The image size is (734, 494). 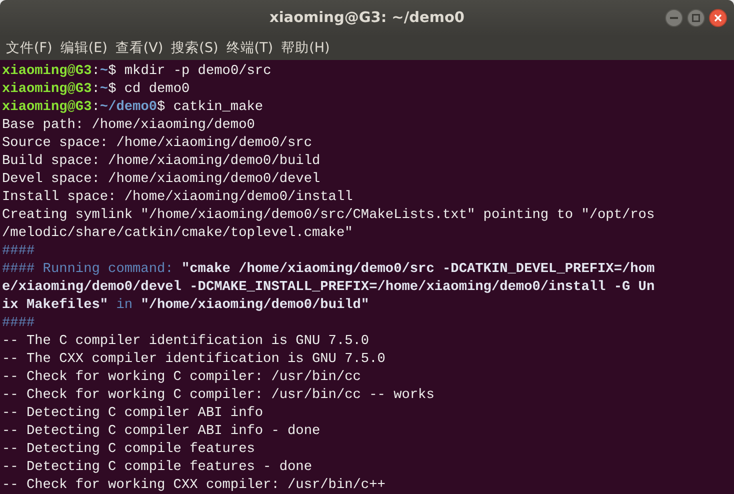 What do you see at coordinates (84, 48) in the screenshot?
I see `menu-item: 编辑(E)` at bounding box center [84, 48].